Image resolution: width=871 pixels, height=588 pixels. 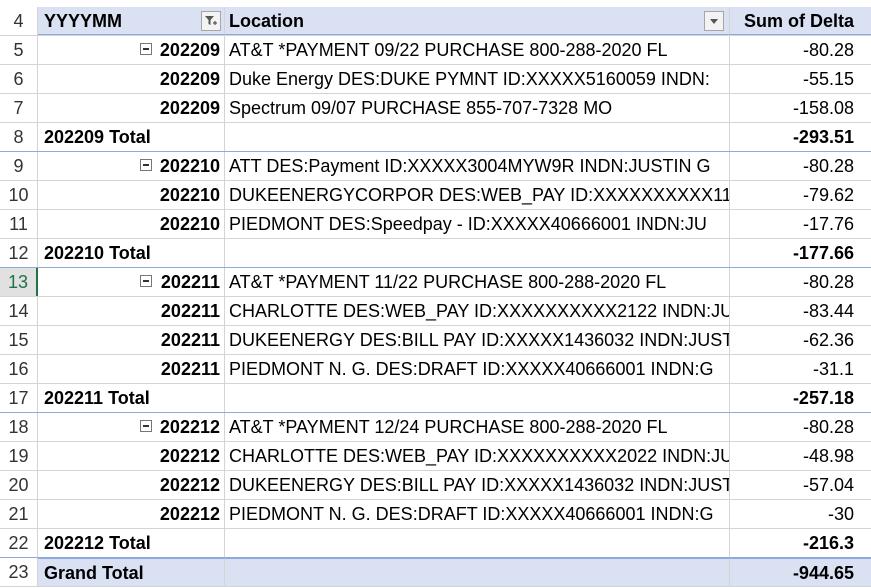 I want to click on row-number: 22, so click(x=19, y=543).